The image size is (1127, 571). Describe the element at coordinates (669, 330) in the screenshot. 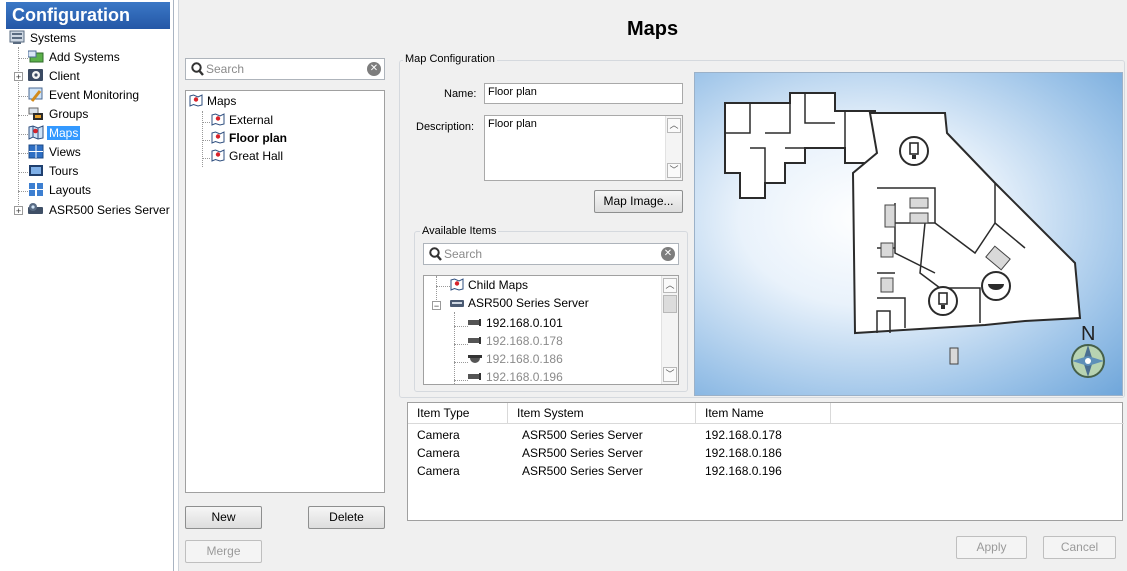

I see `available-items-scrollbar: ︿ ﹀` at that location.